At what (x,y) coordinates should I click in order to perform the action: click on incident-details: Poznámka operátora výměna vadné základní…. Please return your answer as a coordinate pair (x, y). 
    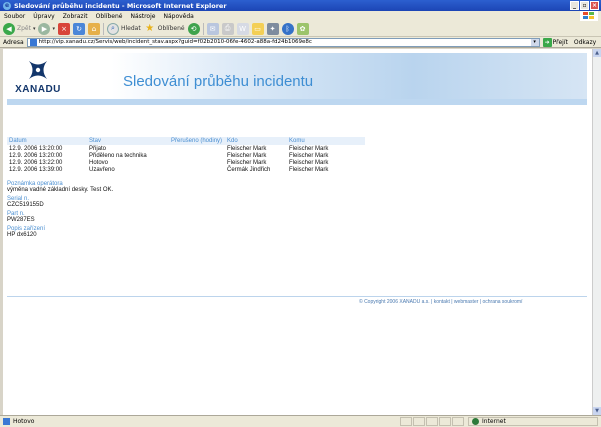
    Looking at the image, I should click on (60, 211).